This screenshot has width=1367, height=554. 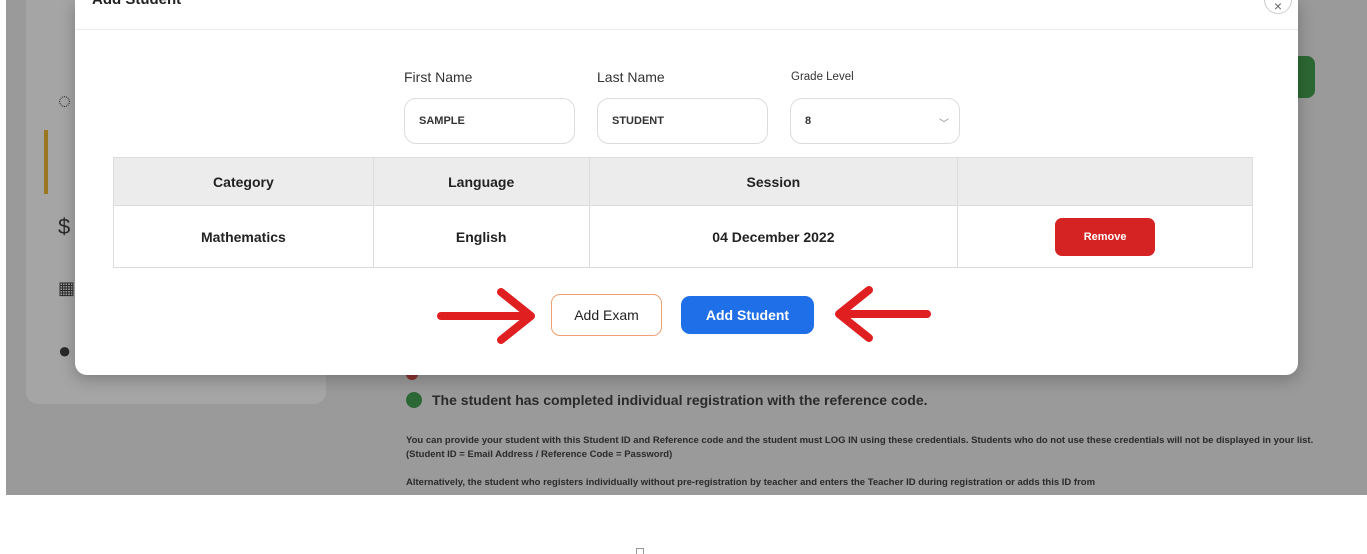 What do you see at coordinates (486, 316) in the screenshot?
I see `arrow-right-icon` at bounding box center [486, 316].